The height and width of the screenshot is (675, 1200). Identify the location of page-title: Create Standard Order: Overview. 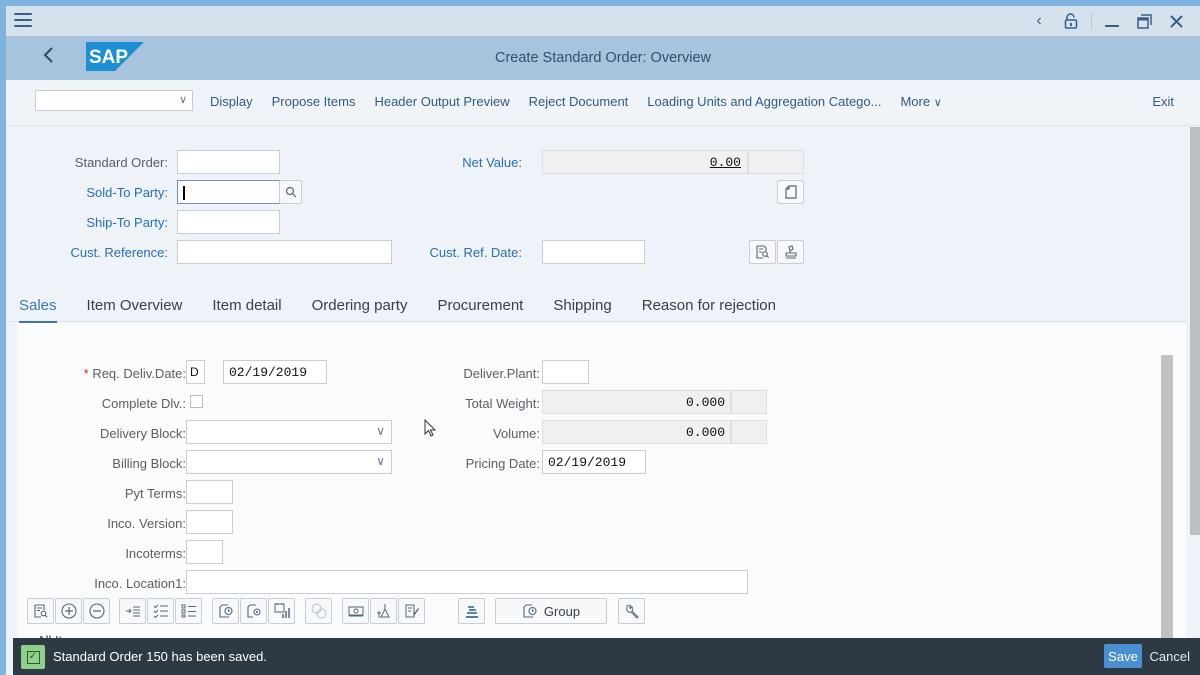
(603, 58).